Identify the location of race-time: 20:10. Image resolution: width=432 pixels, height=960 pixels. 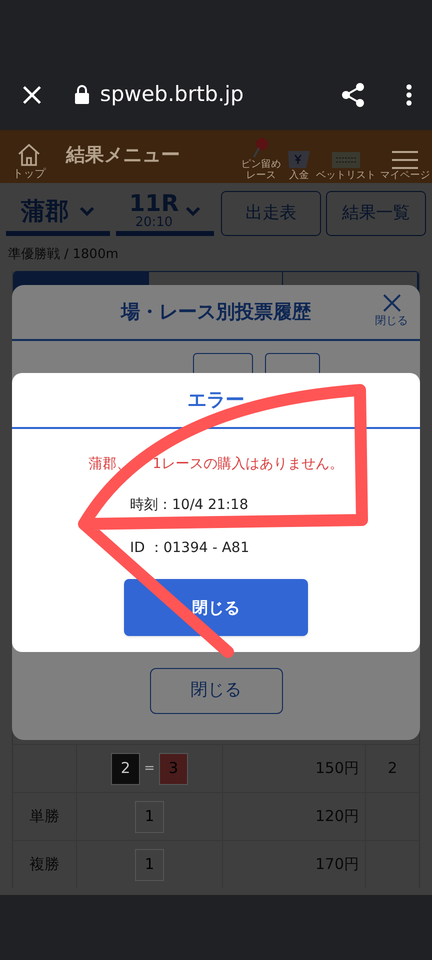
(154, 222).